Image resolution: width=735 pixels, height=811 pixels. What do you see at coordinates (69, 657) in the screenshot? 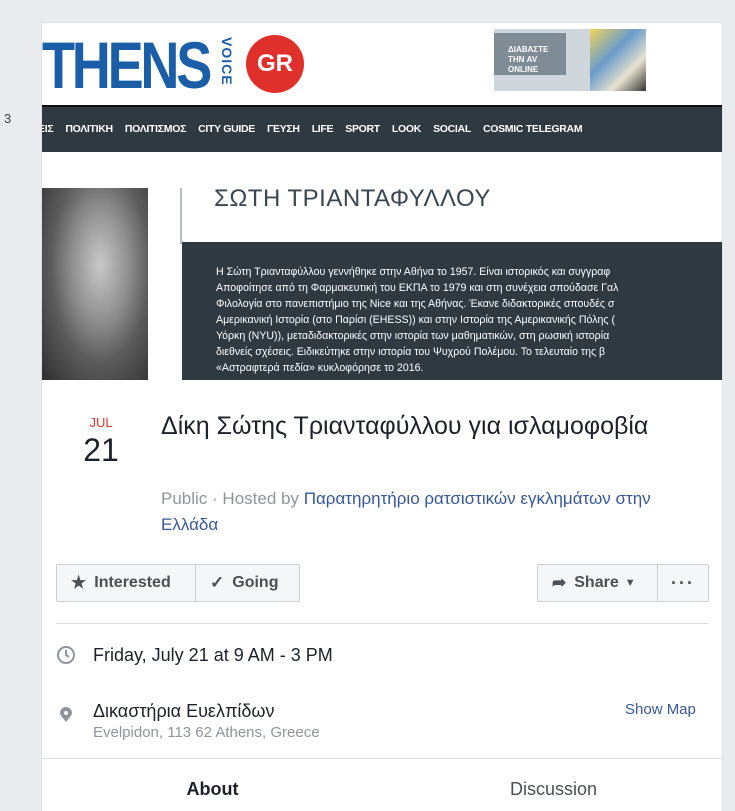
I see `clock-icon` at bounding box center [69, 657].